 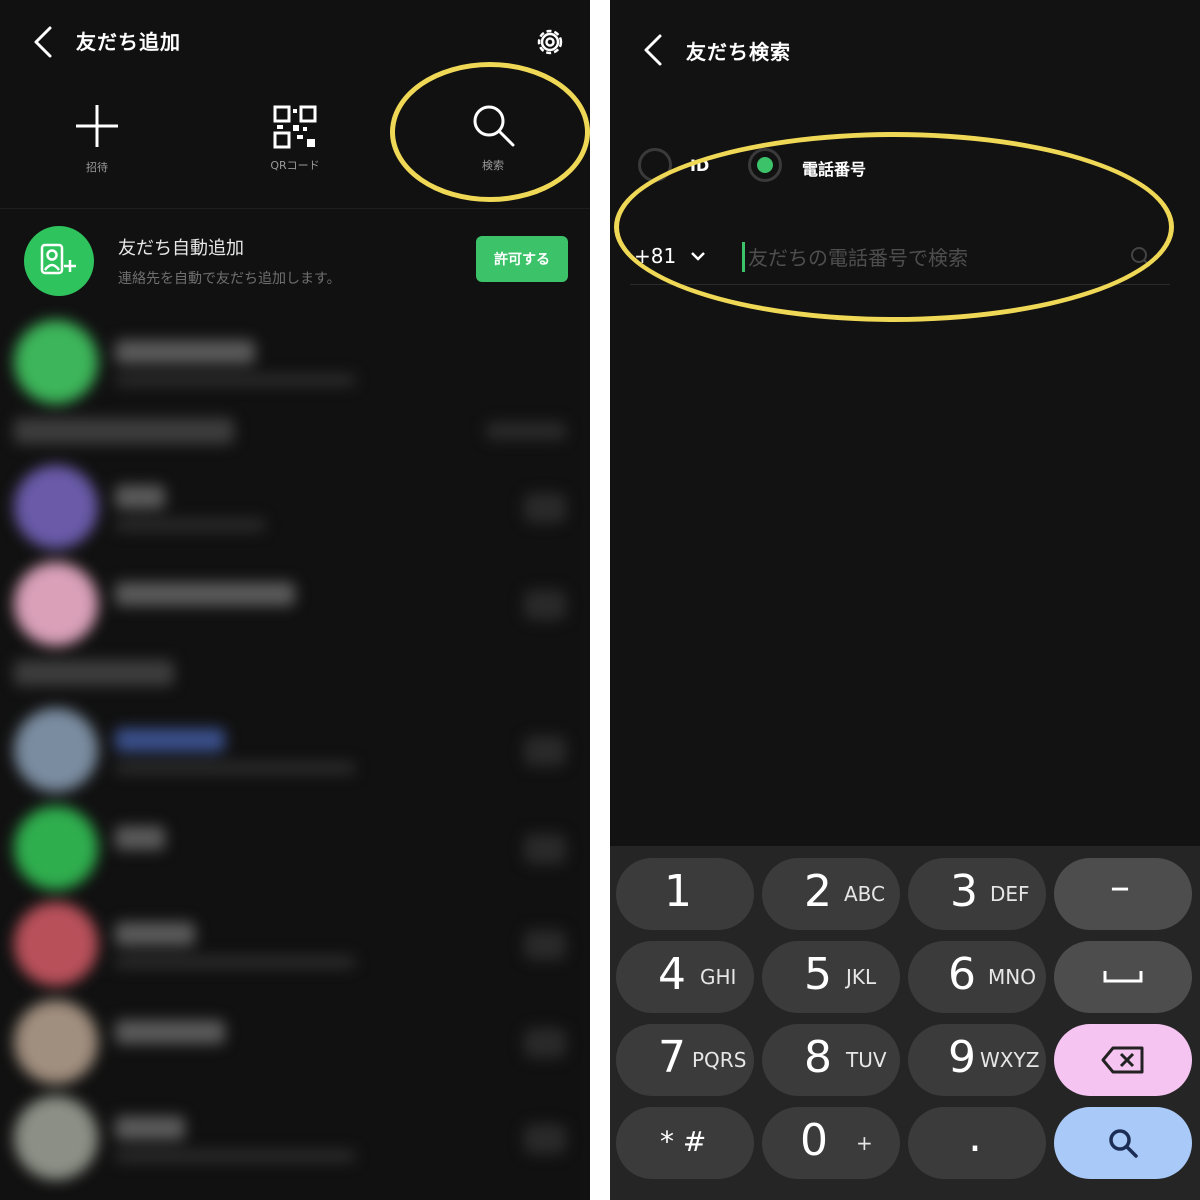 I want to click on key-backspace, so click(x=1123, y=1060).